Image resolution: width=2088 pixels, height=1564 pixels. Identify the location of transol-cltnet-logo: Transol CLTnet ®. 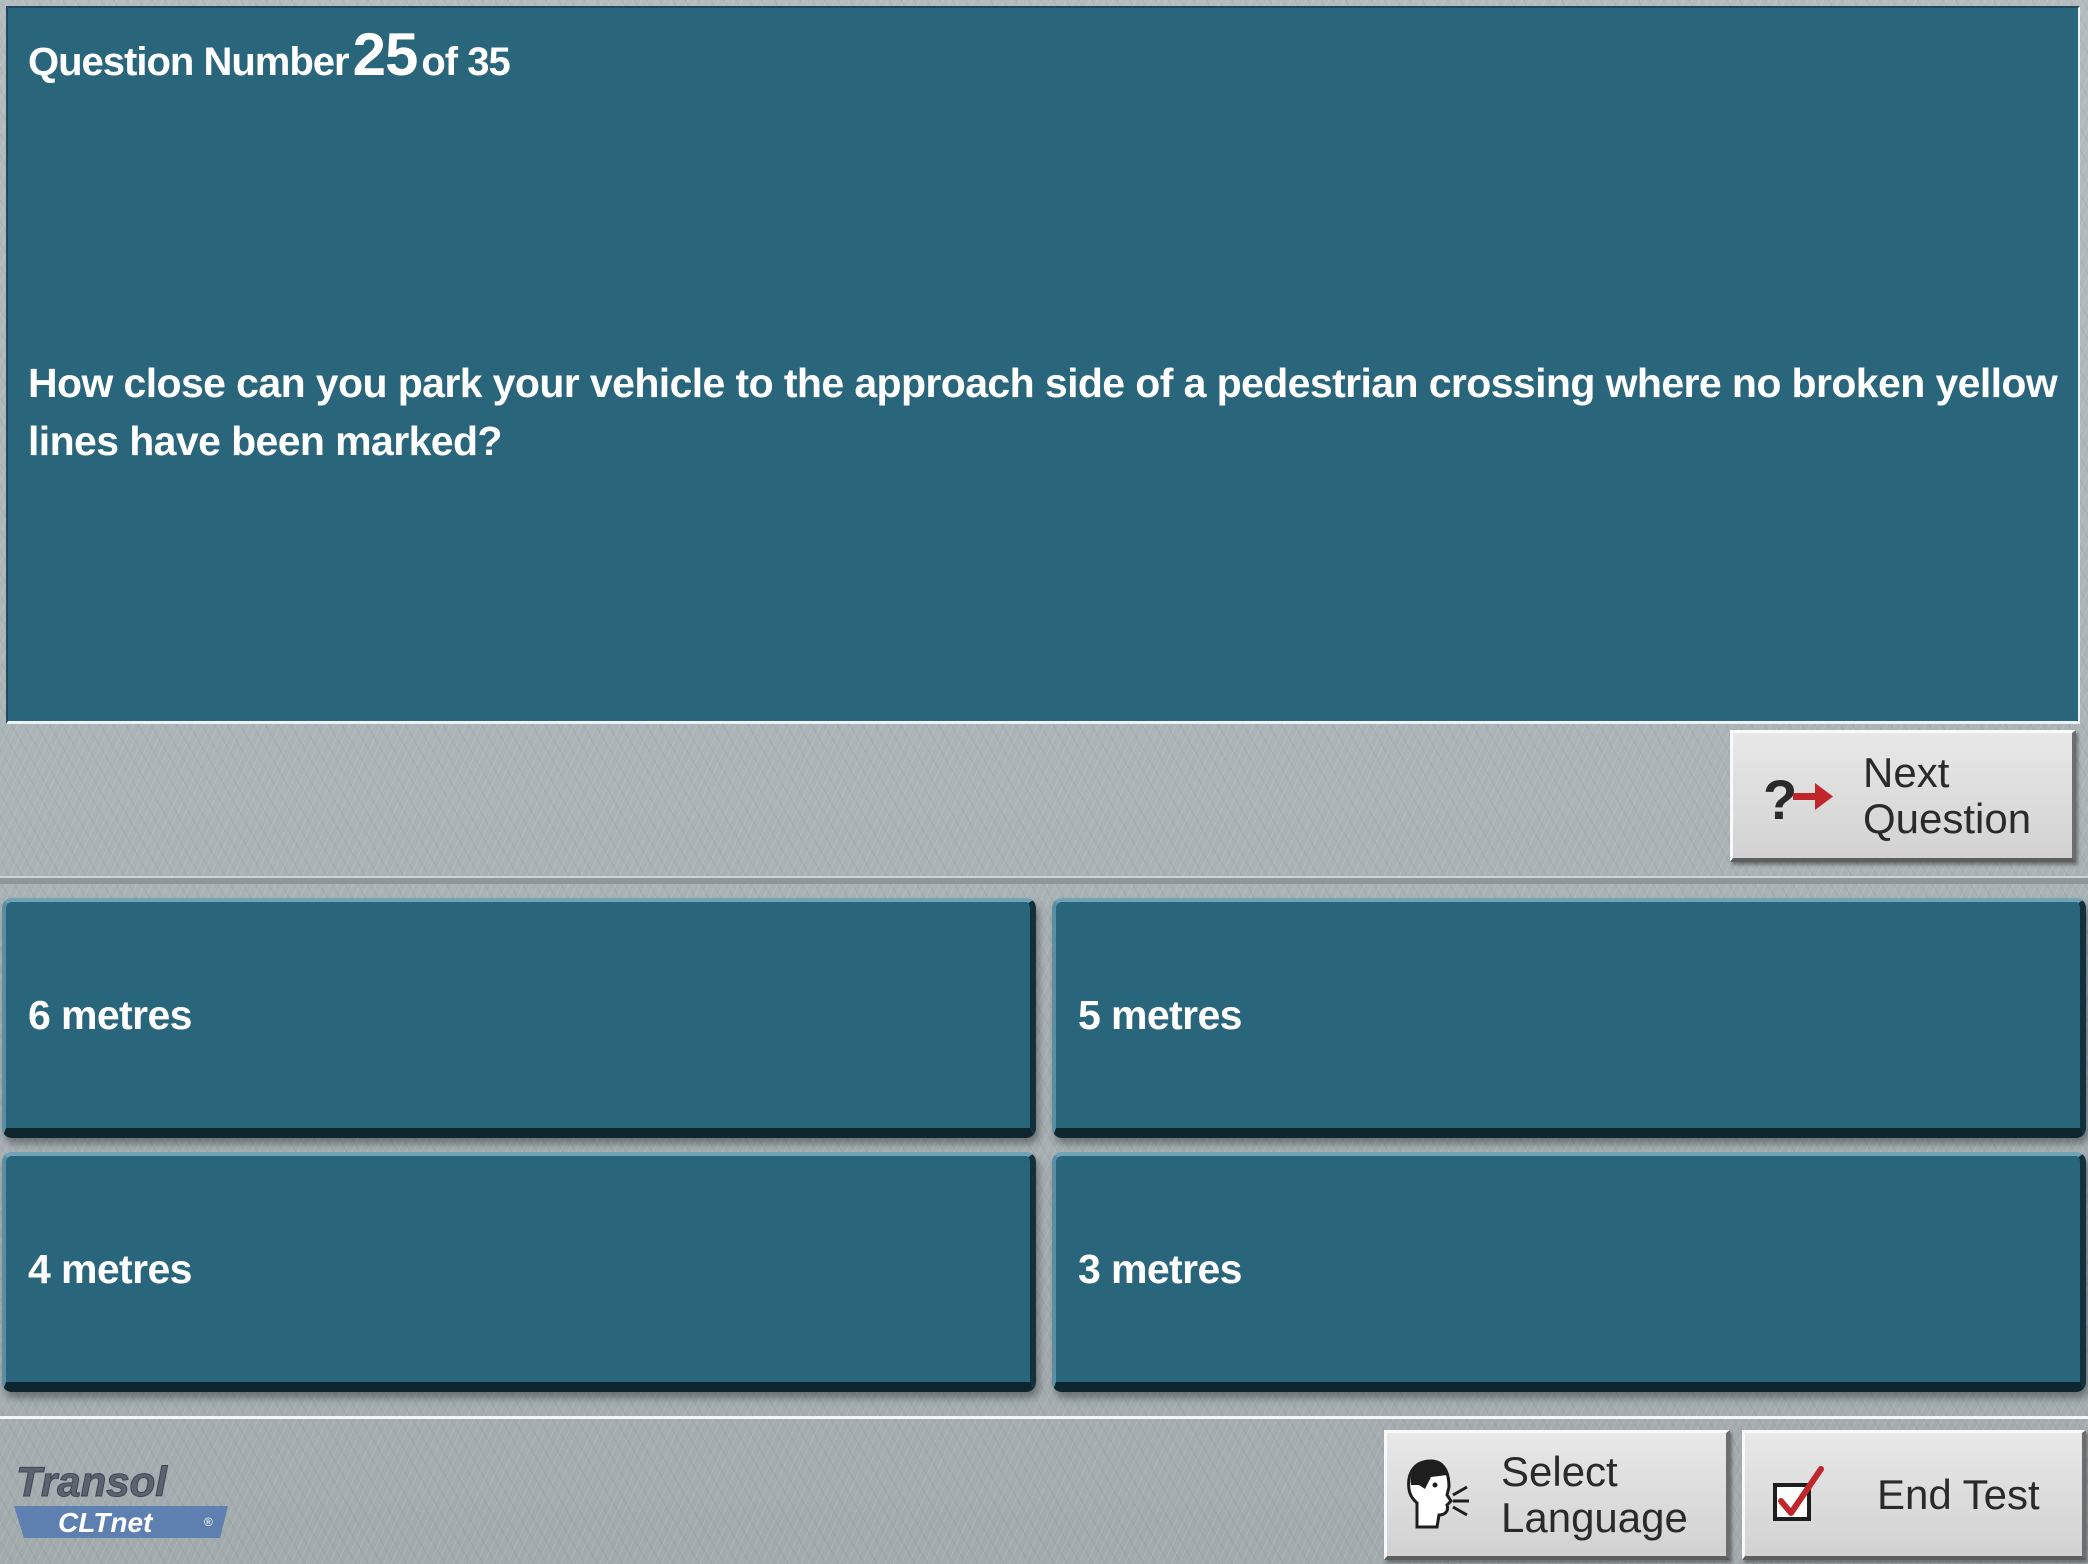
(121, 1498).